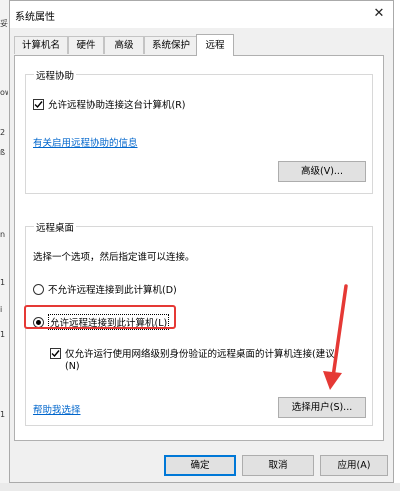 This screenshot has width=400, height=491. Describe the element at coordinates (3, 132) in the screenshot. I see `background-fragment: 2` at that location.